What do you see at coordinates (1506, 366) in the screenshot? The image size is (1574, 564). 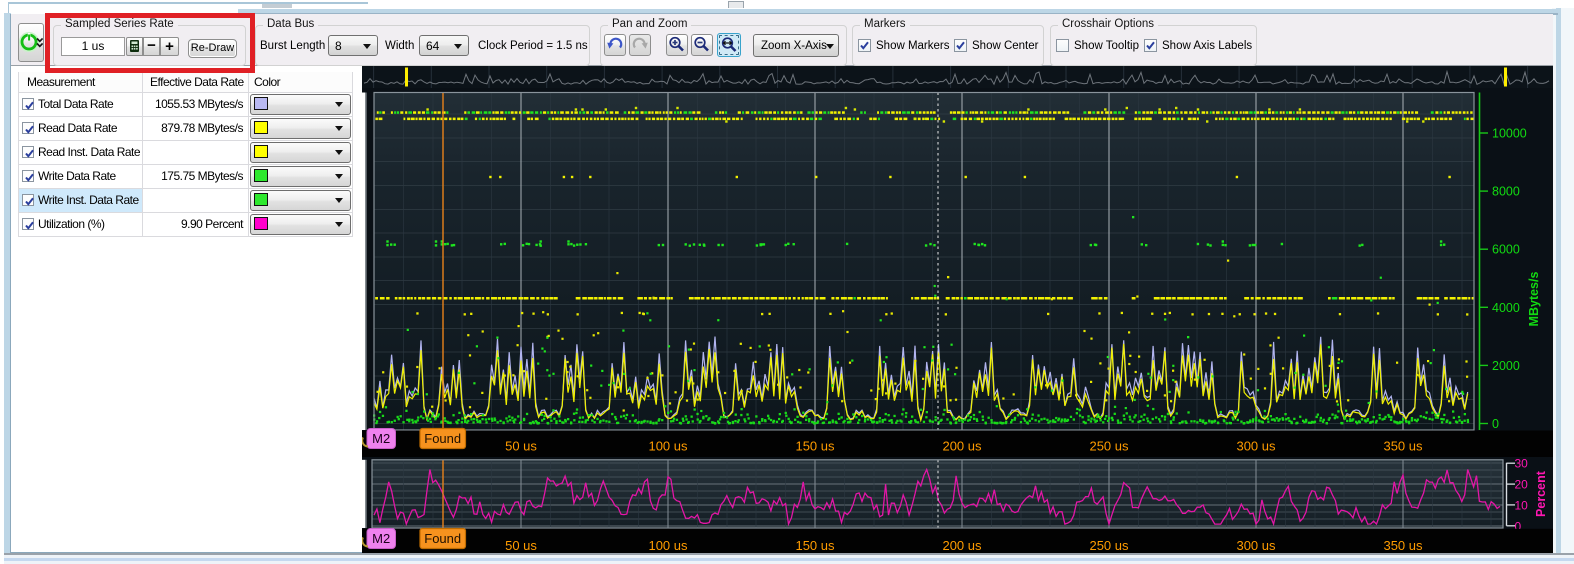 I see `svg-text: 2000` at bounding box center [1506, 366].